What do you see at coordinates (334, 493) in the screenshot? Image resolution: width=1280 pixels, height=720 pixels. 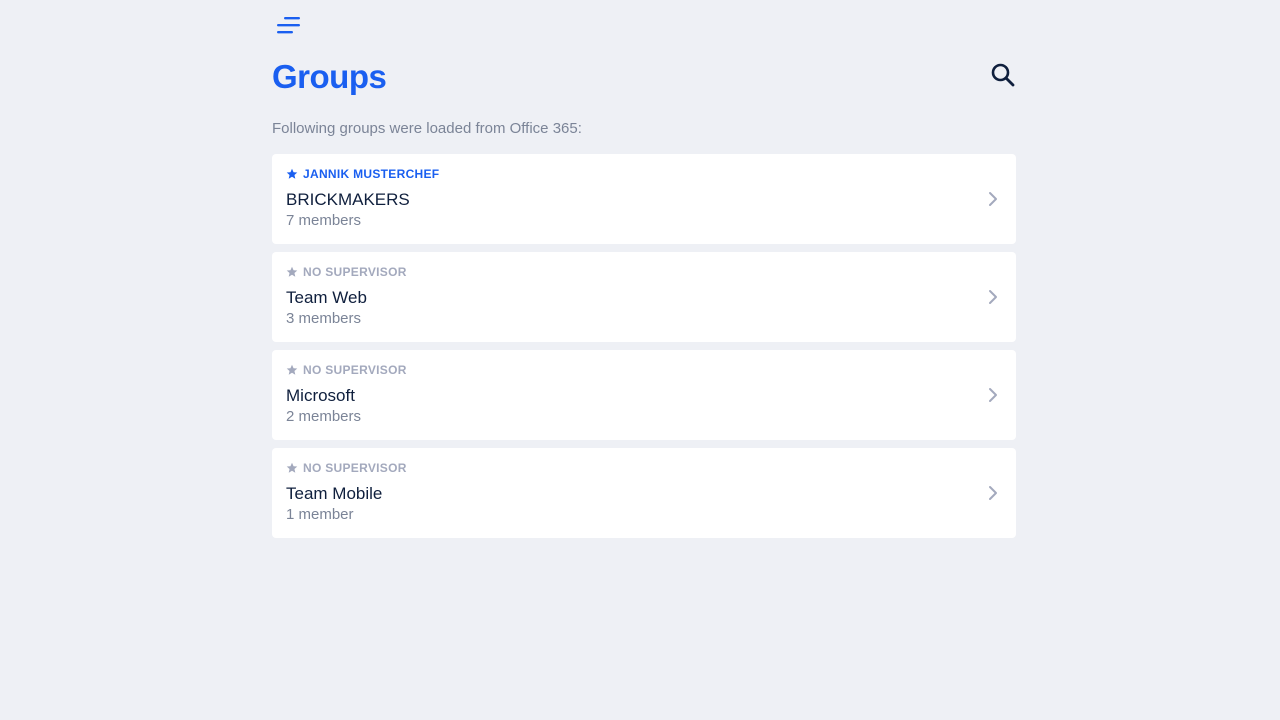 I see `group-name: Team Mobile` at bounding box center [334, 493].